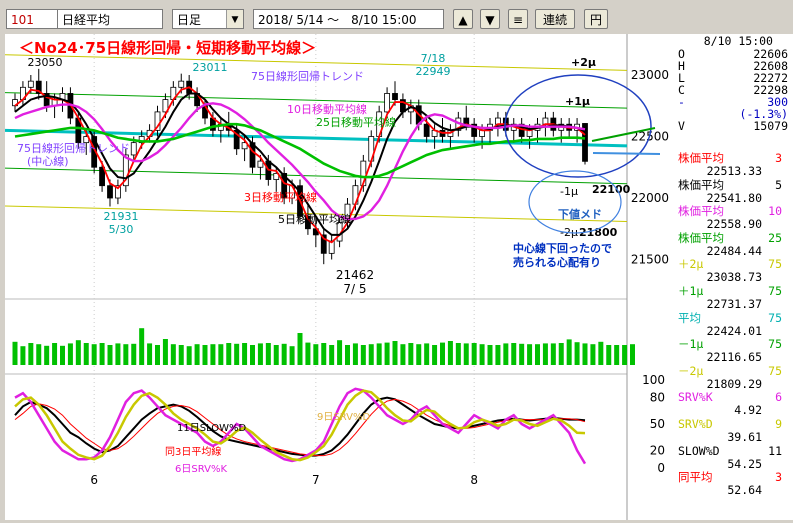  I want to click on support-ellipse, so click(575, 202).